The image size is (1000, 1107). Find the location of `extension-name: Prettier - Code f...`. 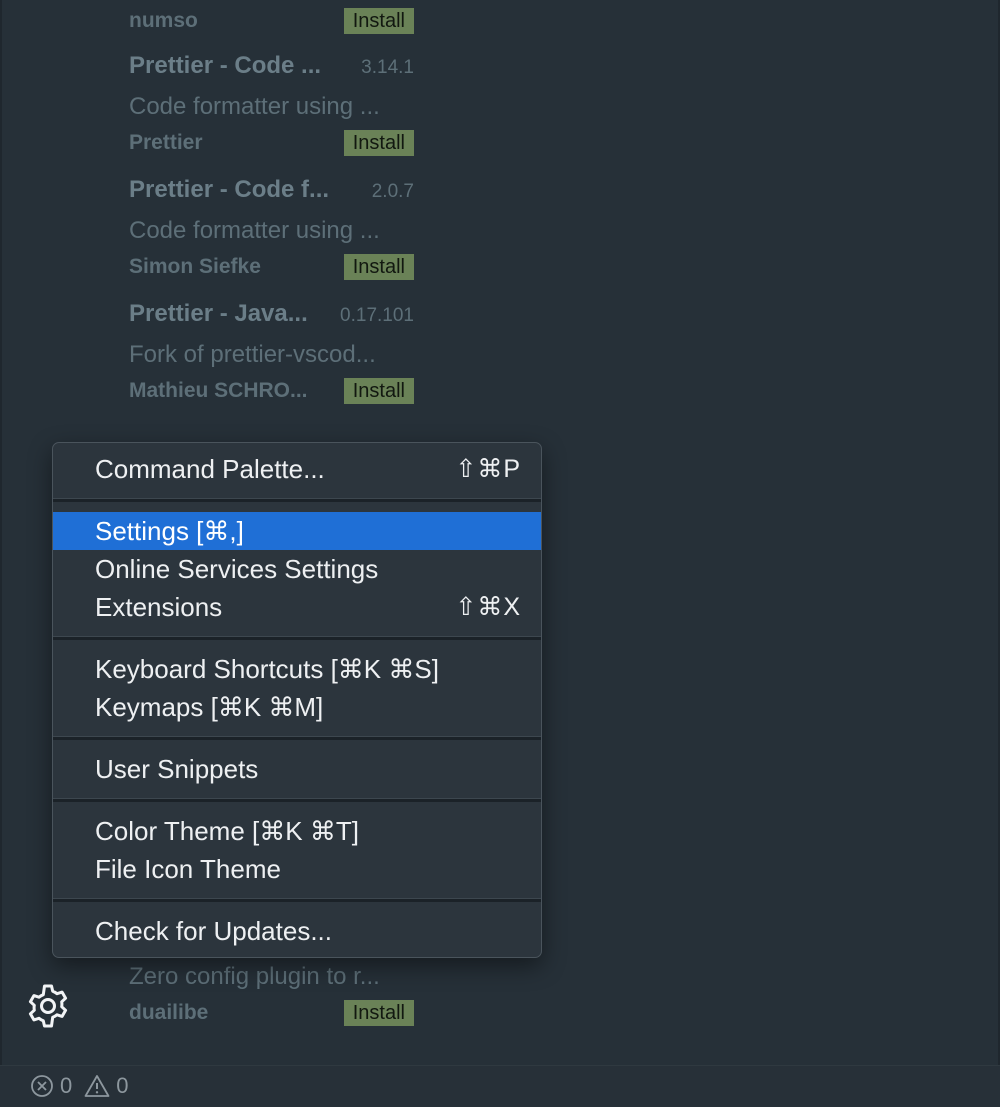

extension-name: Prettier - Code f... is located at coordinates (229, 189).